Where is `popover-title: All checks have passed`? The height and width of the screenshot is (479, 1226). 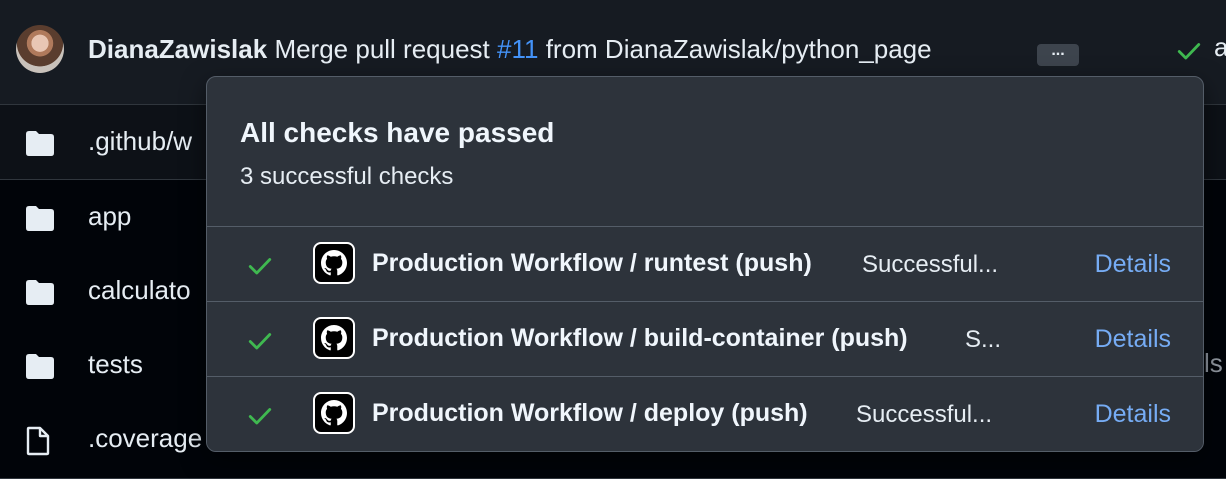 popover-title: All checks have passed is located at coordinates (397, 132).